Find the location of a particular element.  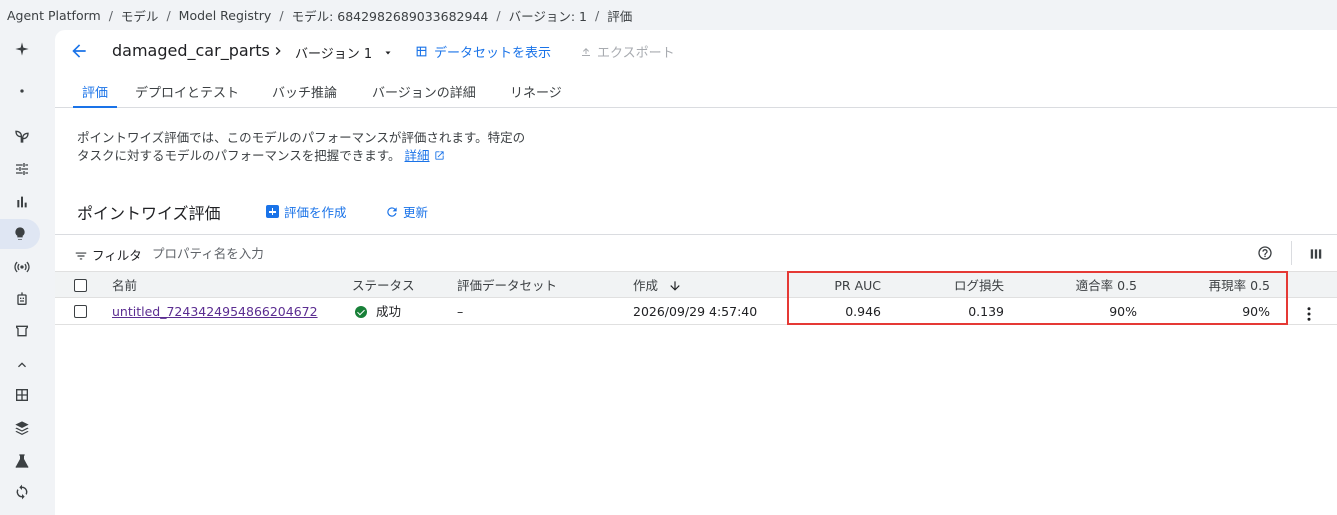

created-cell: 2026/09/29 4:57:40 is located at coordinates (695, 311).